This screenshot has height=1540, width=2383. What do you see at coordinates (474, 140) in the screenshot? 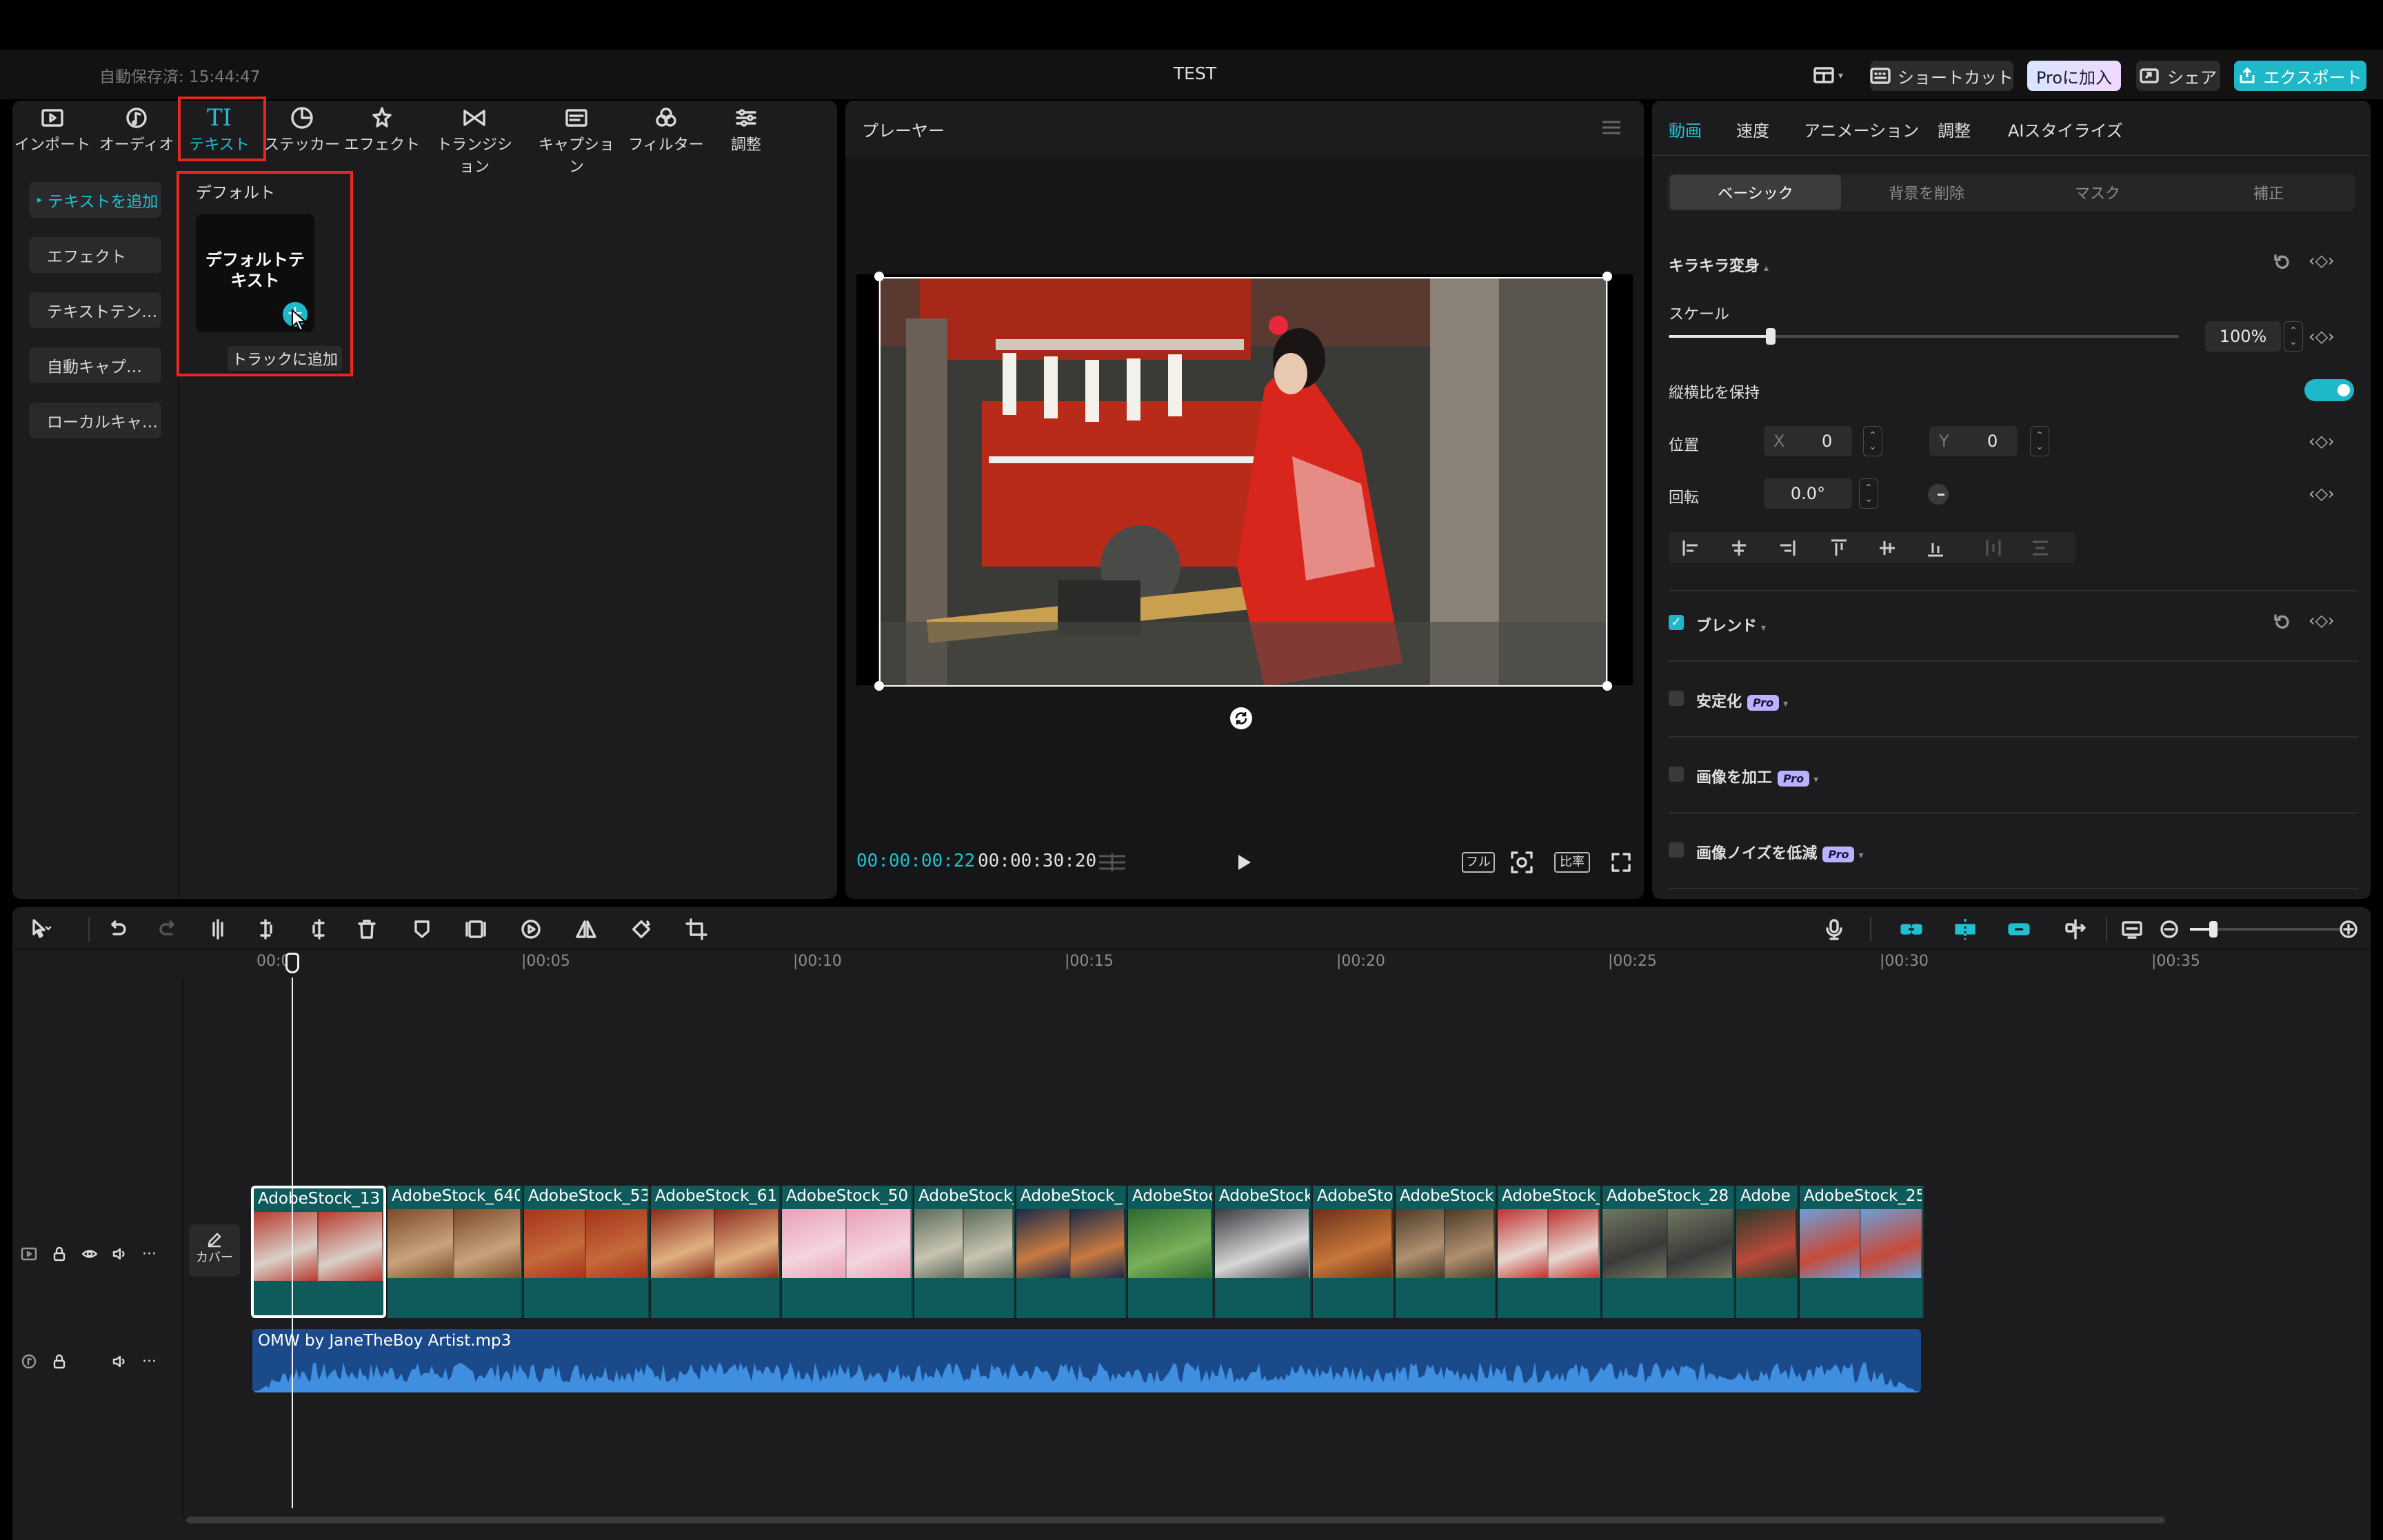
I see `tool-transition: トランジション` at bounding box center [474, 140].